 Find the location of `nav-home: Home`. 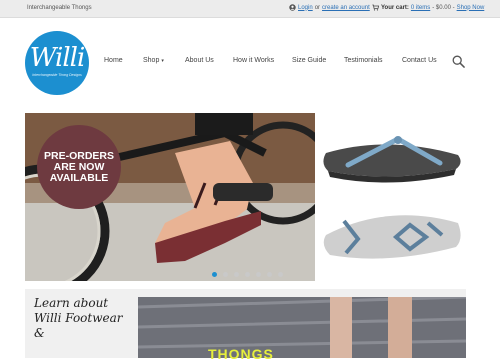

nav-home: Home is located at coordinates (113, 60).